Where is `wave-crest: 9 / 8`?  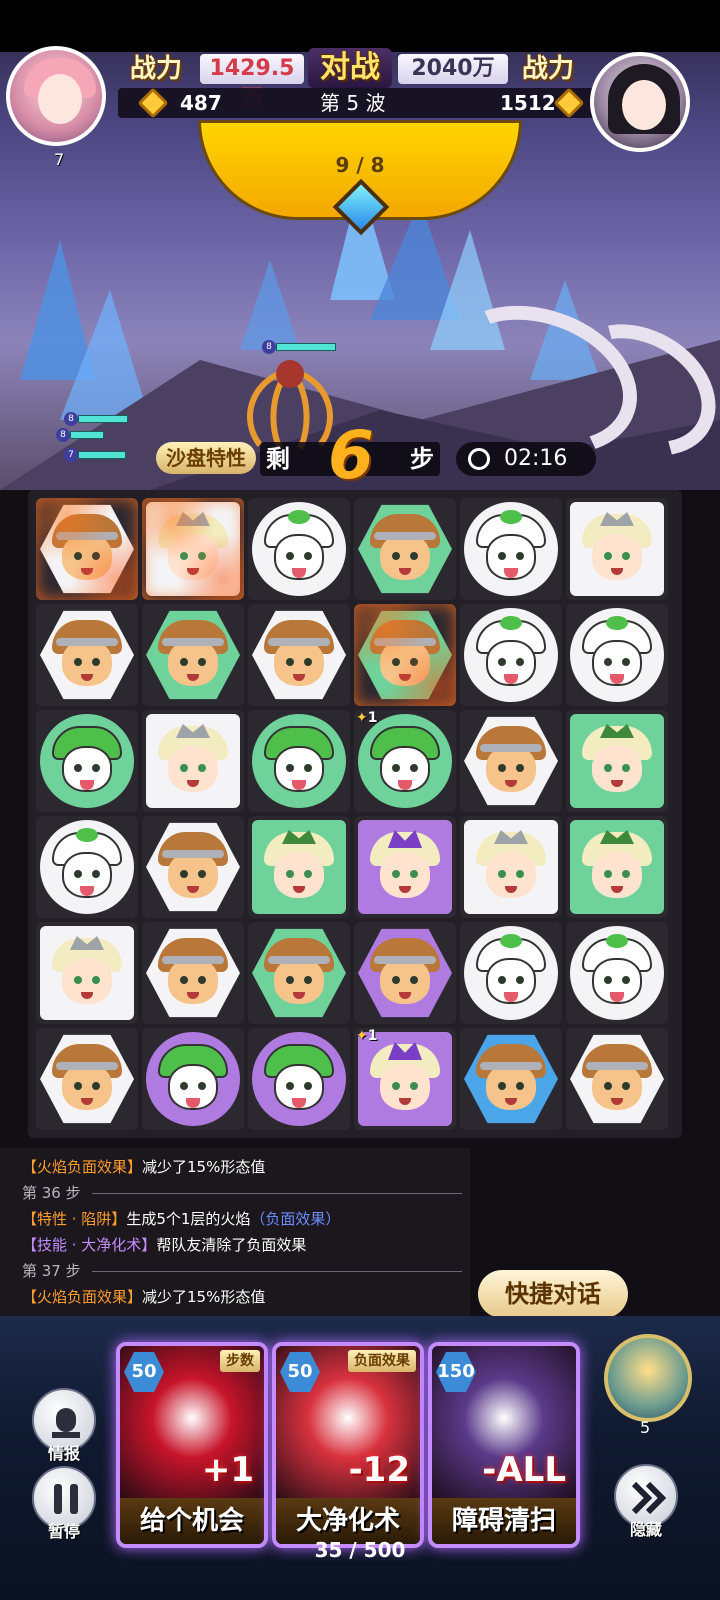 wave-crest: 9 / 8 is located at coordinates (360, 178).